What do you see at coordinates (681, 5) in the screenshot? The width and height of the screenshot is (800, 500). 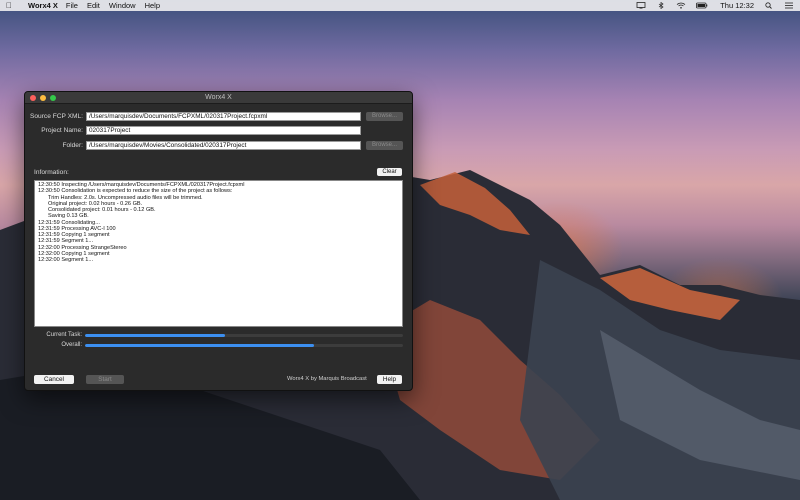 I see `wifi-icon` at bounding box center [681, 5].